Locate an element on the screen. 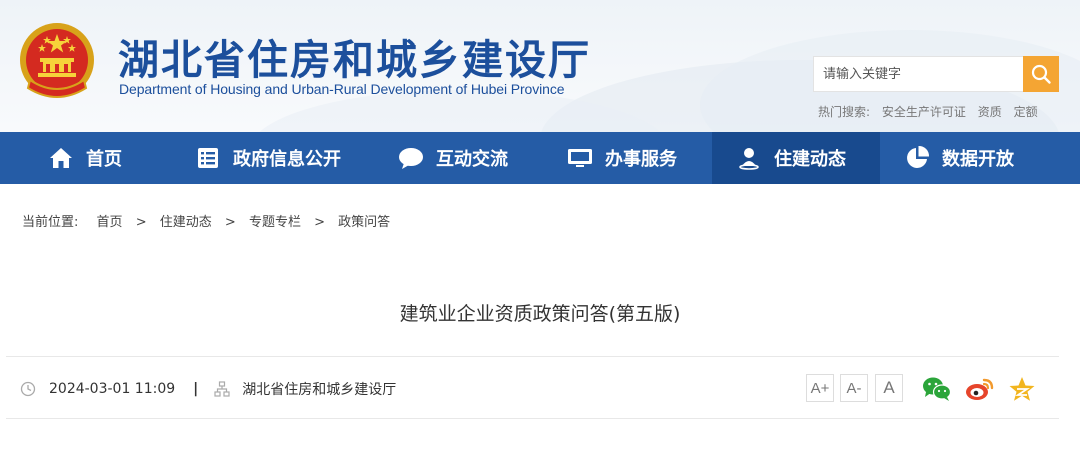  nav-item-government-info: 政府信息公开 is located at coordinates (268, 158).